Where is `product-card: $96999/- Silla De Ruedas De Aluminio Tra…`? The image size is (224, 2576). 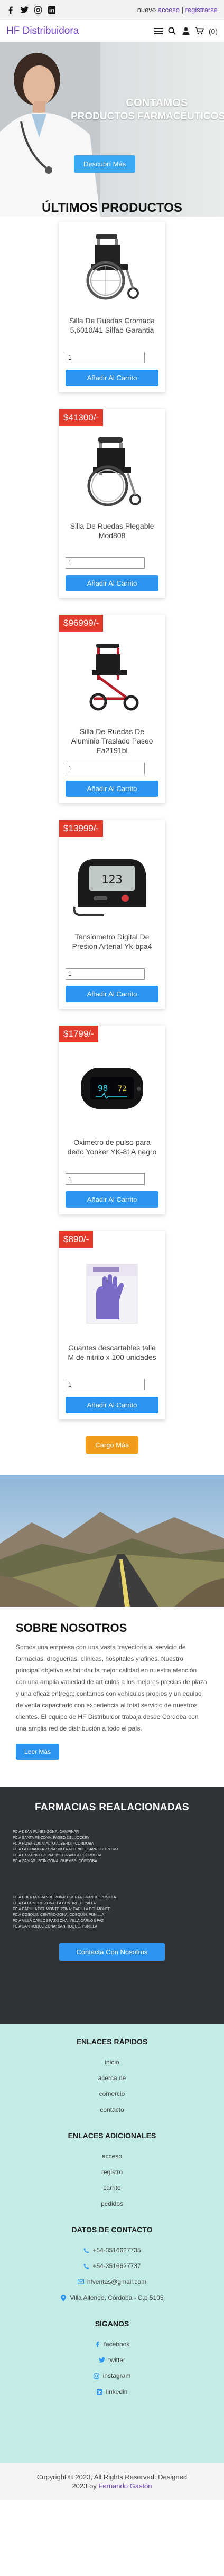 product-card: $96999/- Silla De Ruedas De Aluminio Tra… is located at coordinates (112, 709).